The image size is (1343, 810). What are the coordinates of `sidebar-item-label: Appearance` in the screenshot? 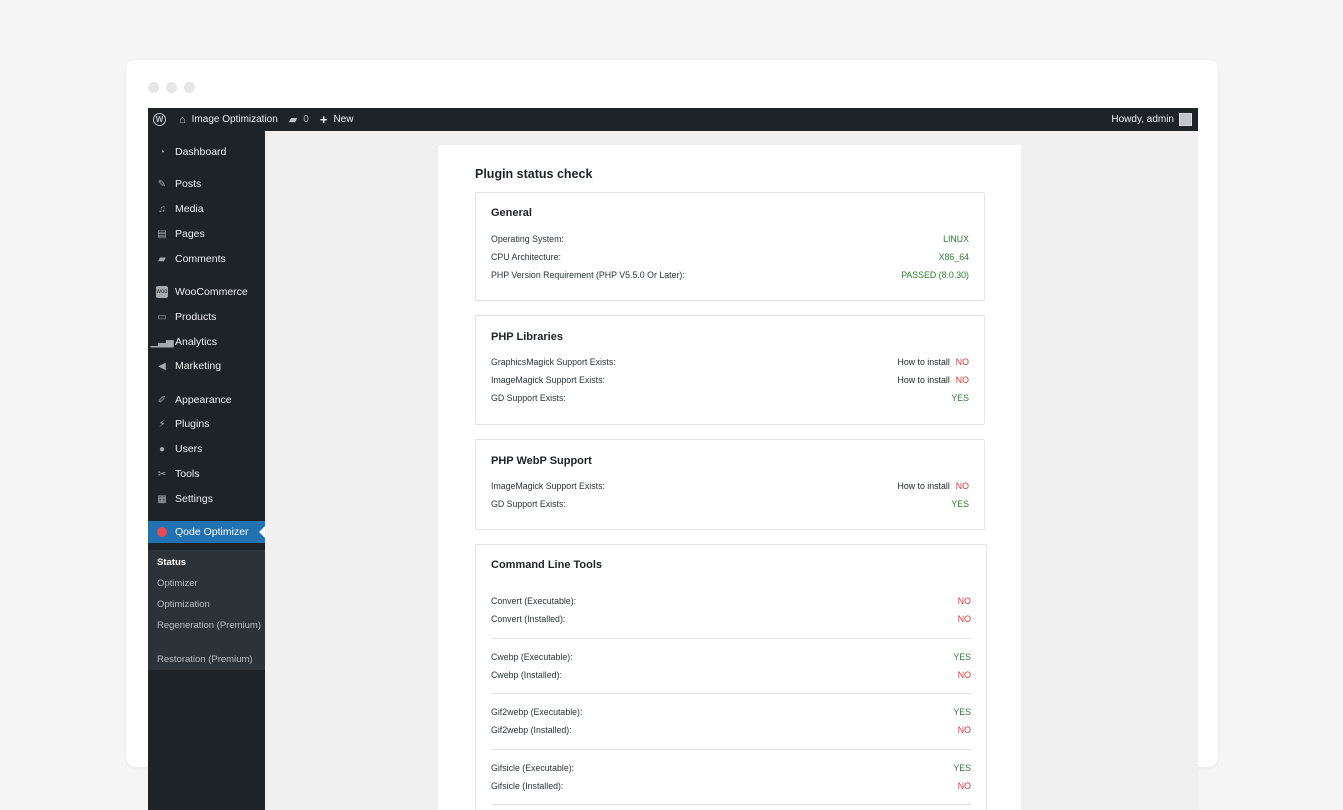 It's located at (203, 400).